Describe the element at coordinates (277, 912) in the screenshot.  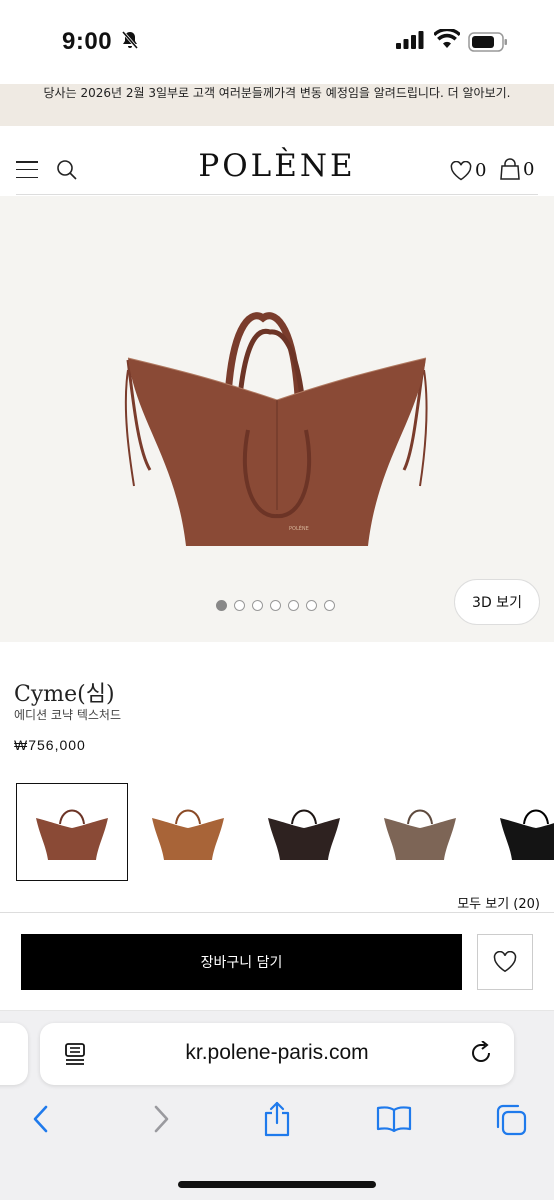
I see `section-divider` at that location.